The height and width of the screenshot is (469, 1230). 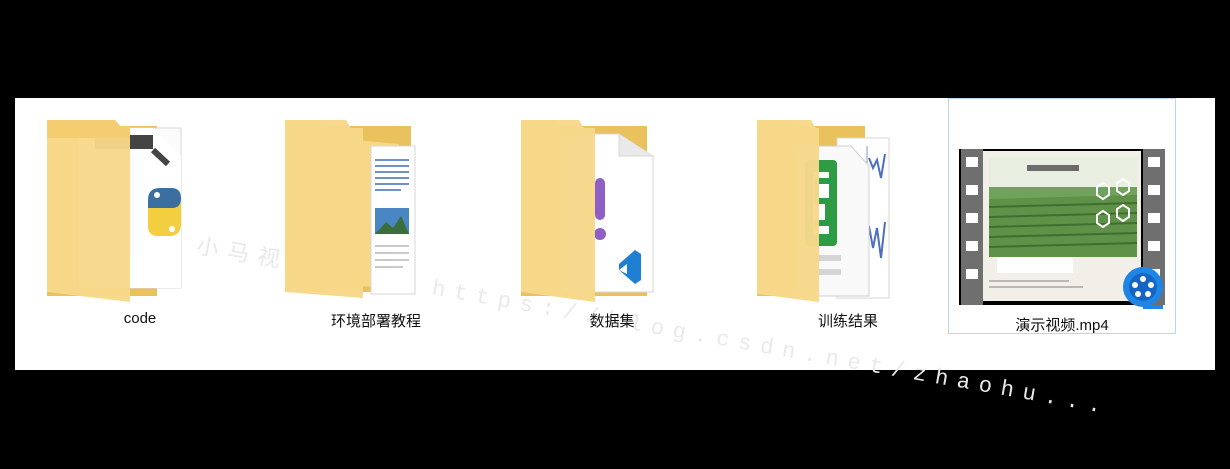 I want to click on folder-label-dataset: 数据集, so click(x=612, y=321).